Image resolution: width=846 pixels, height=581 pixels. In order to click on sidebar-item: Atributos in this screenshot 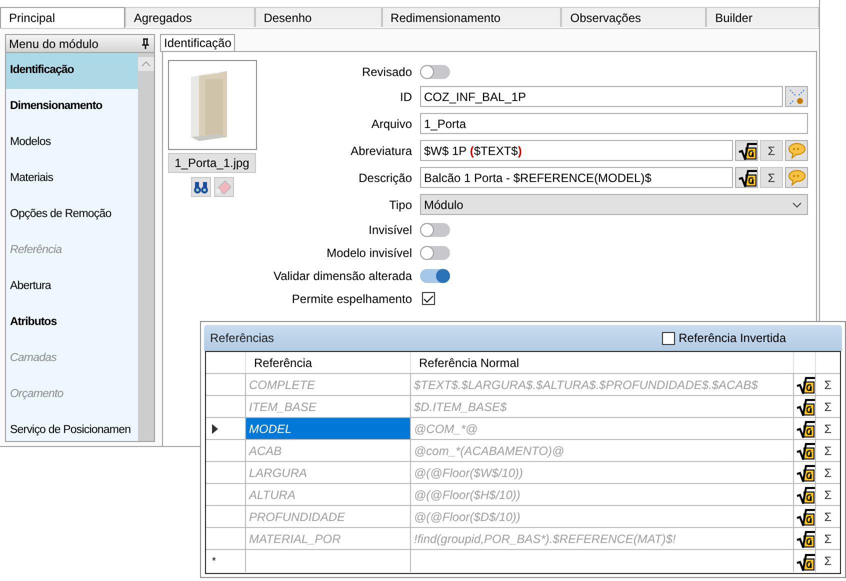, I will do `click(72, 323)`.